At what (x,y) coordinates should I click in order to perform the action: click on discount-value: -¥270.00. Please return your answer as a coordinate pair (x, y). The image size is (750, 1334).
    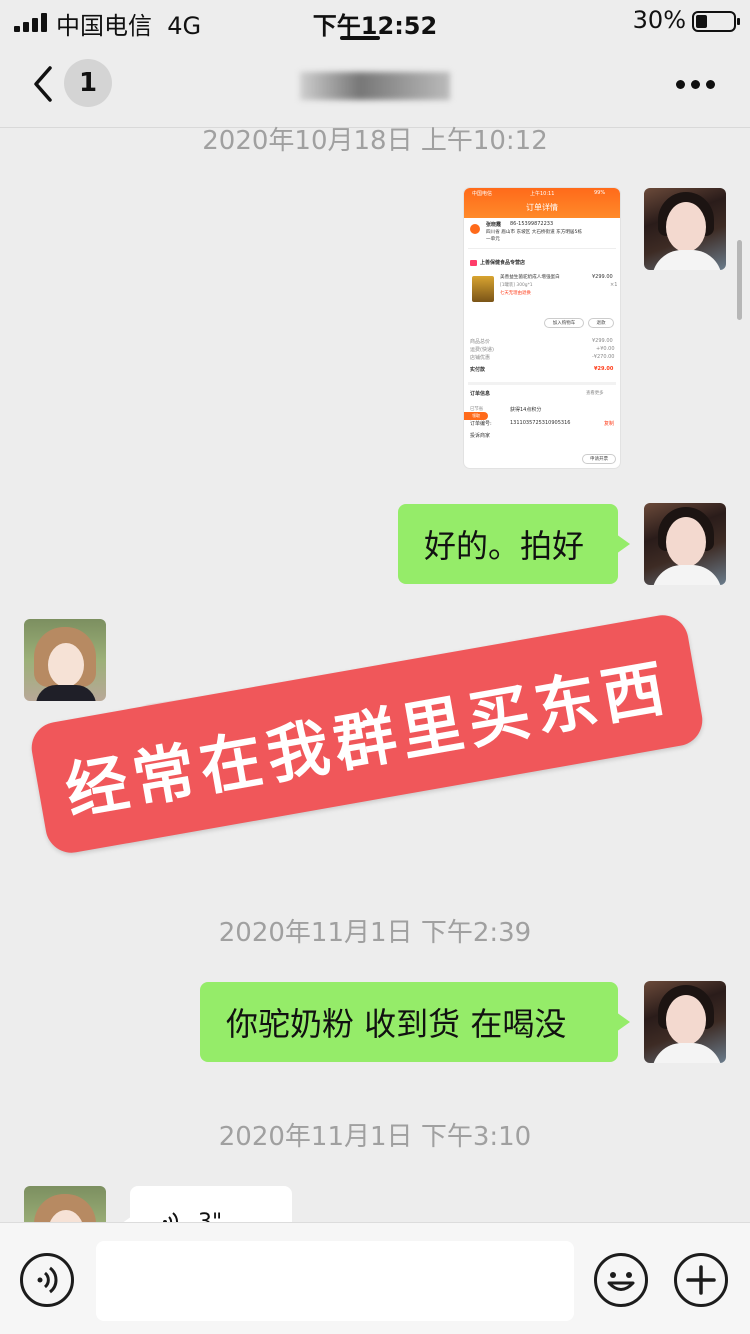
    Looking at the image, I should click on (603, 357).